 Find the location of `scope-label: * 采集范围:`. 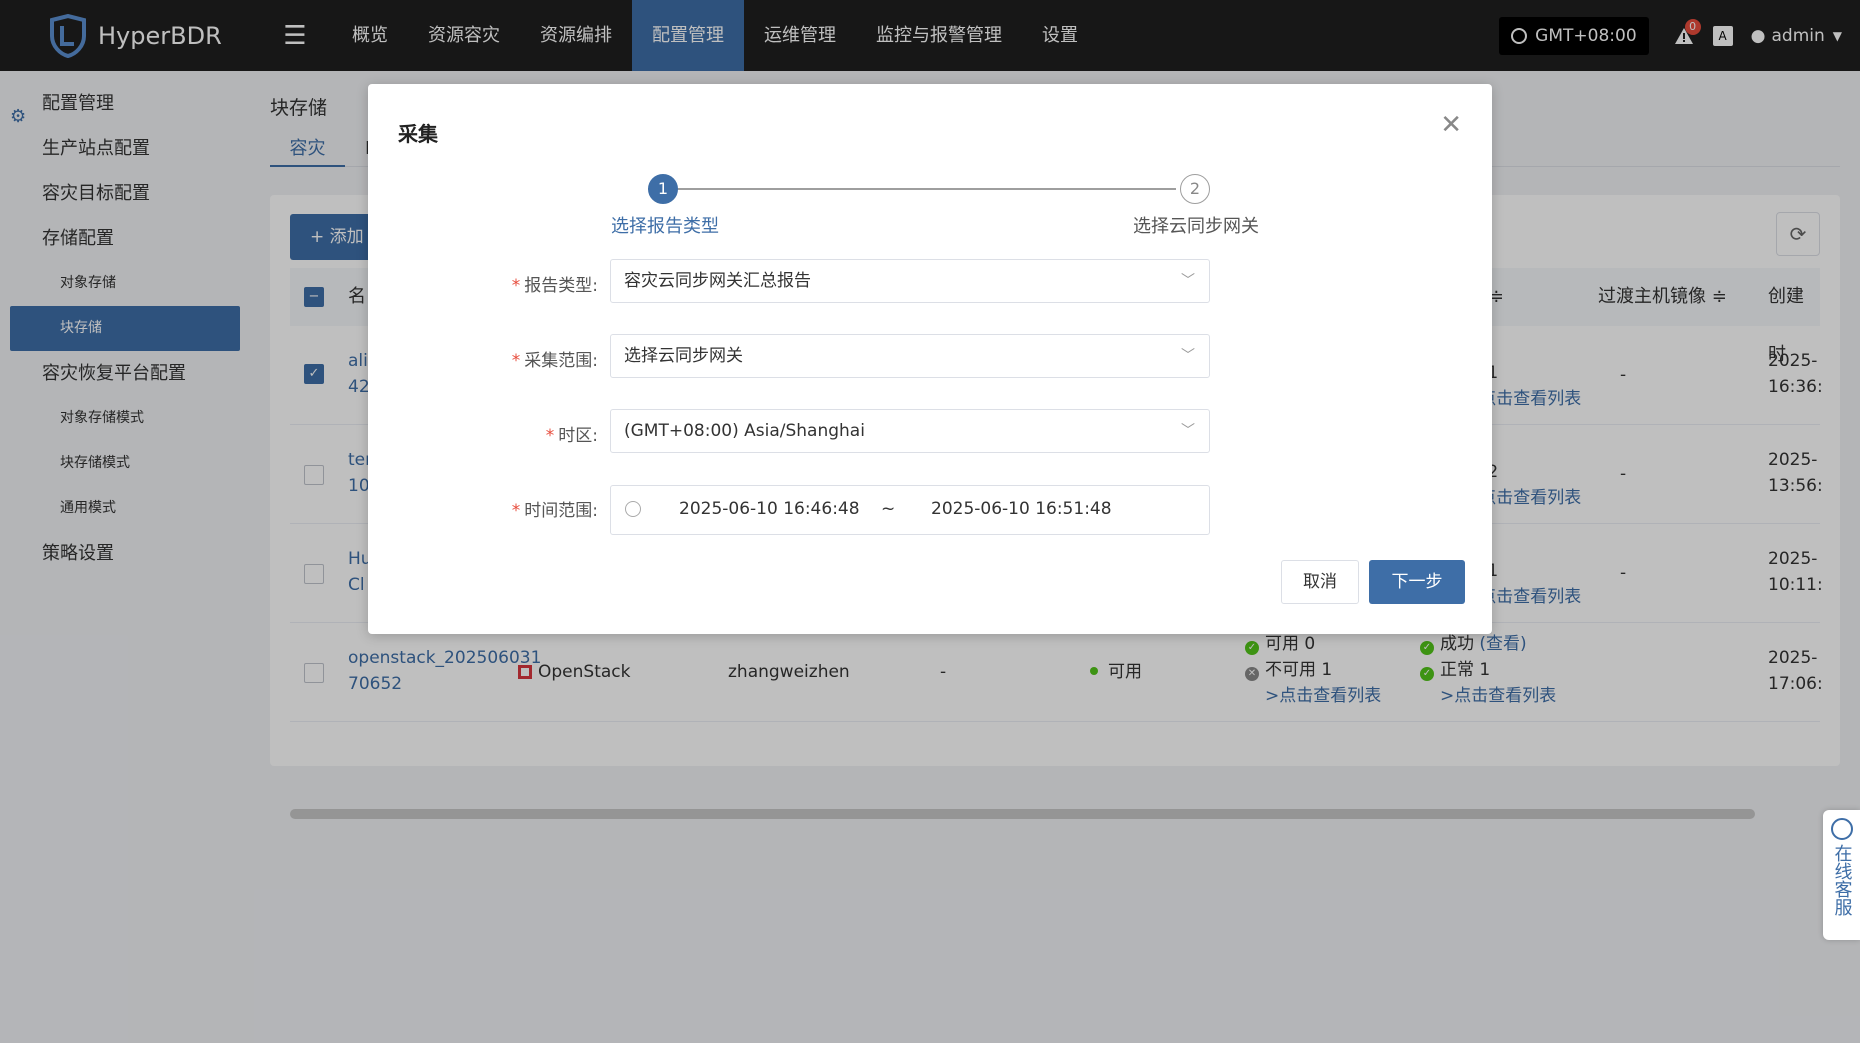

scope-label: * 采集范围: is located at coordinates (554, 361).